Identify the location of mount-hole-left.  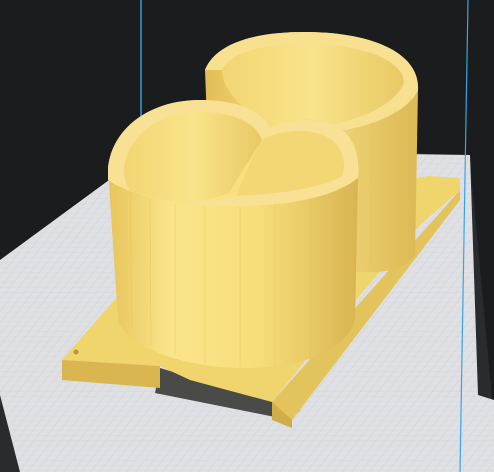
(76, 352).